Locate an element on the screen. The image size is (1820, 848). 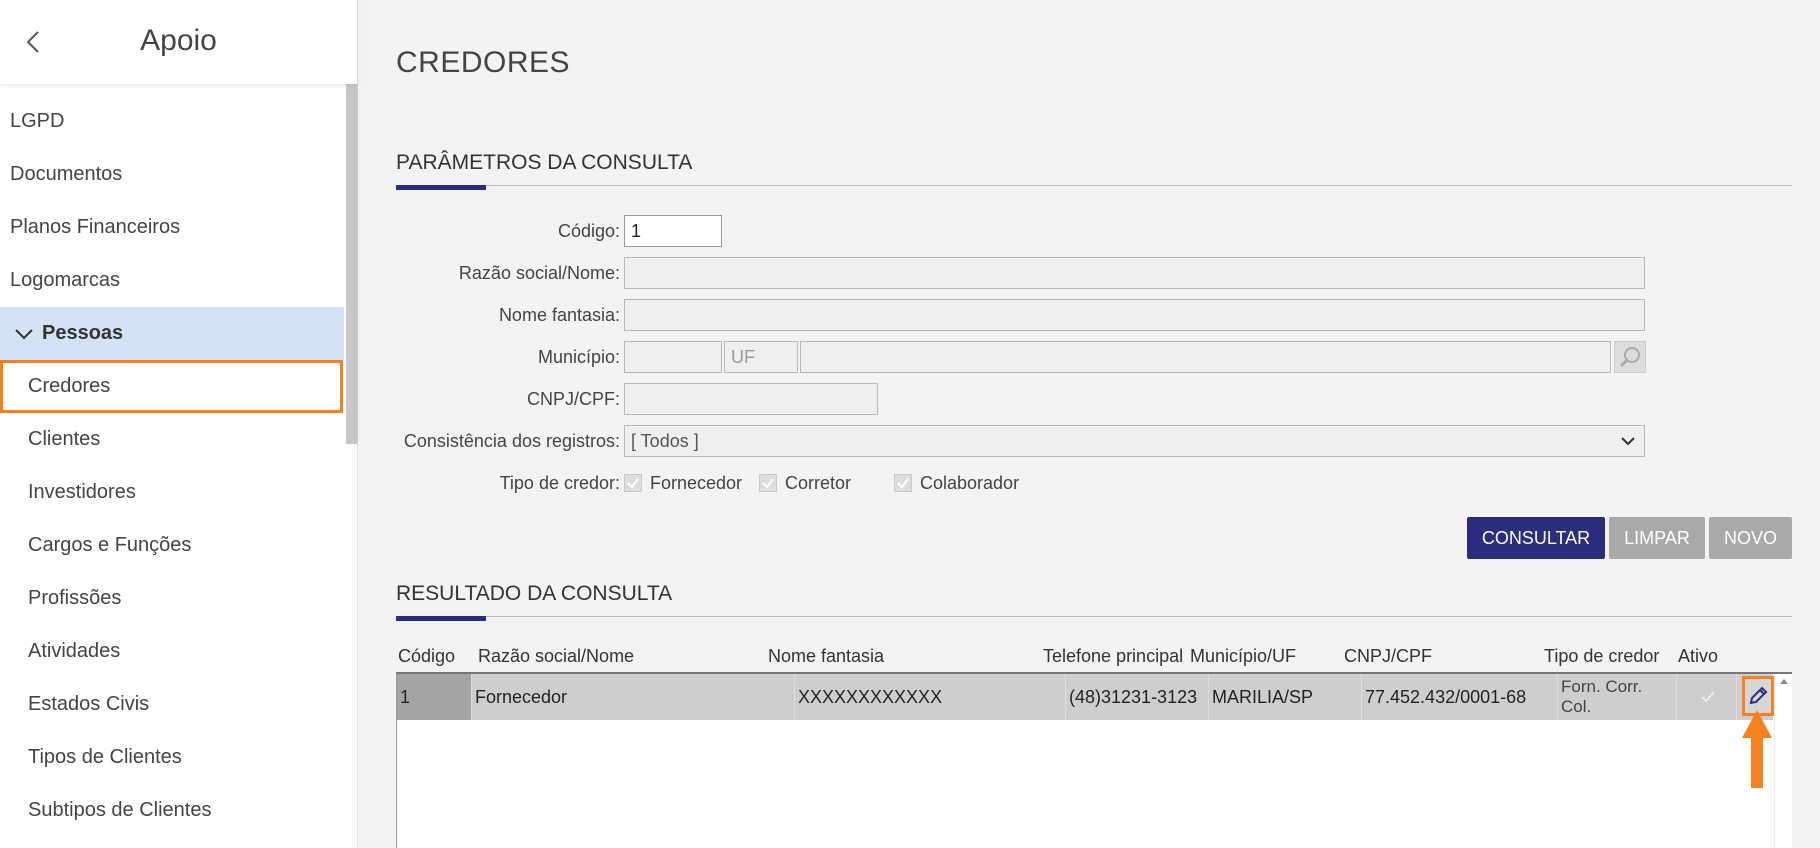
checkbox-corretor-label: Corretor is located at coordinates (818, 482).